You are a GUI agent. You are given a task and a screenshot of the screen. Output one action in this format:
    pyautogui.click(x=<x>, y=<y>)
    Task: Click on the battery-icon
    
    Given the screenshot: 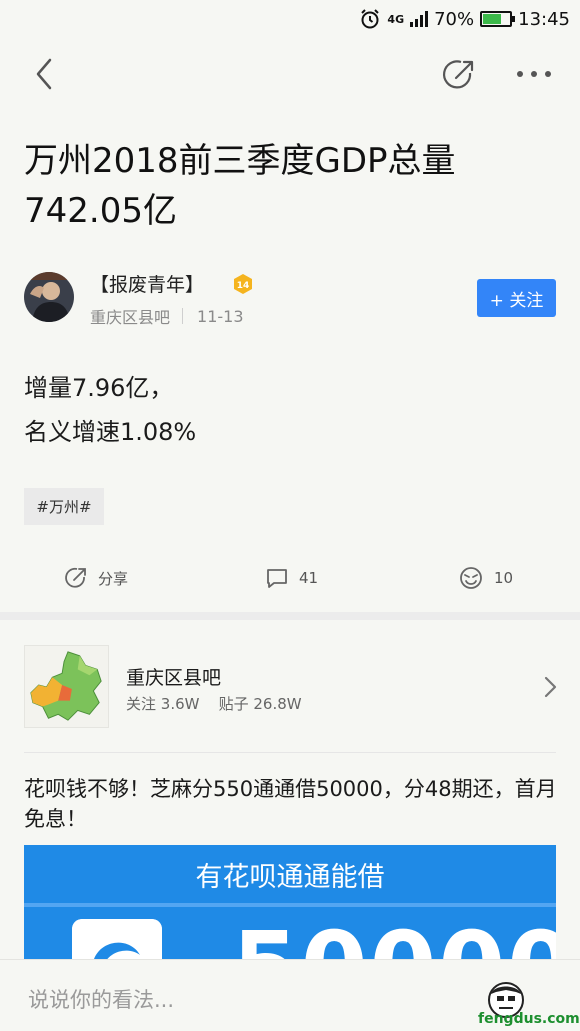 What is the action you would take?
    pyautogui.click(x=498, y=19)
    